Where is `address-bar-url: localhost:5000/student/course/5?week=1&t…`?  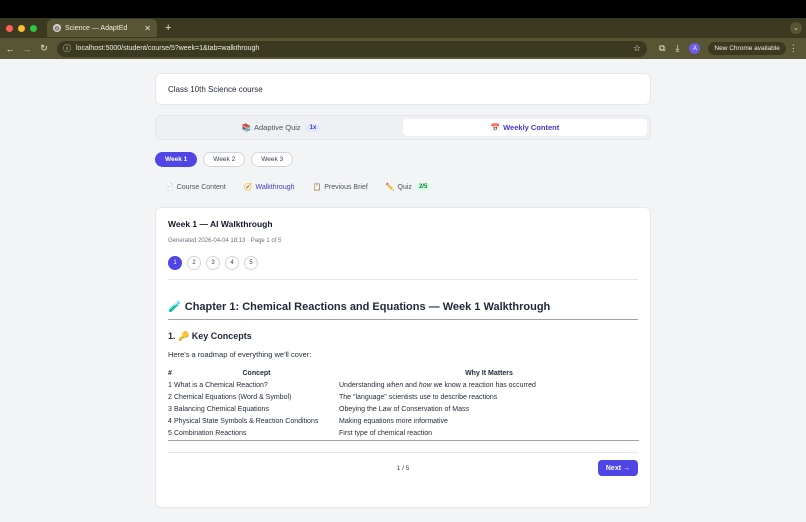
address-bar-url: localhost:5000/student/course/5?week=1&t… is located at coordinates (168, 48).